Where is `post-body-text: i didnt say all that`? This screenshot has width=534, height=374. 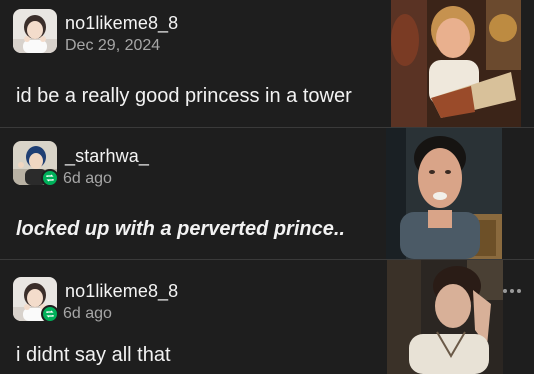
post-body-text: i didnt say all that is located at coordinates (93, 355).